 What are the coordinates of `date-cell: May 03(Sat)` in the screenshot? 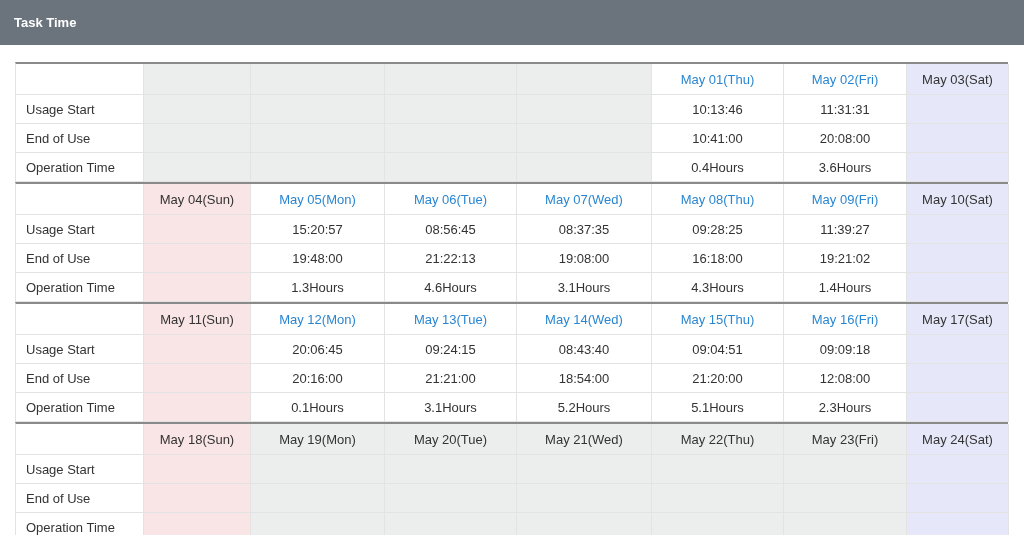 It's located at (958, 79).